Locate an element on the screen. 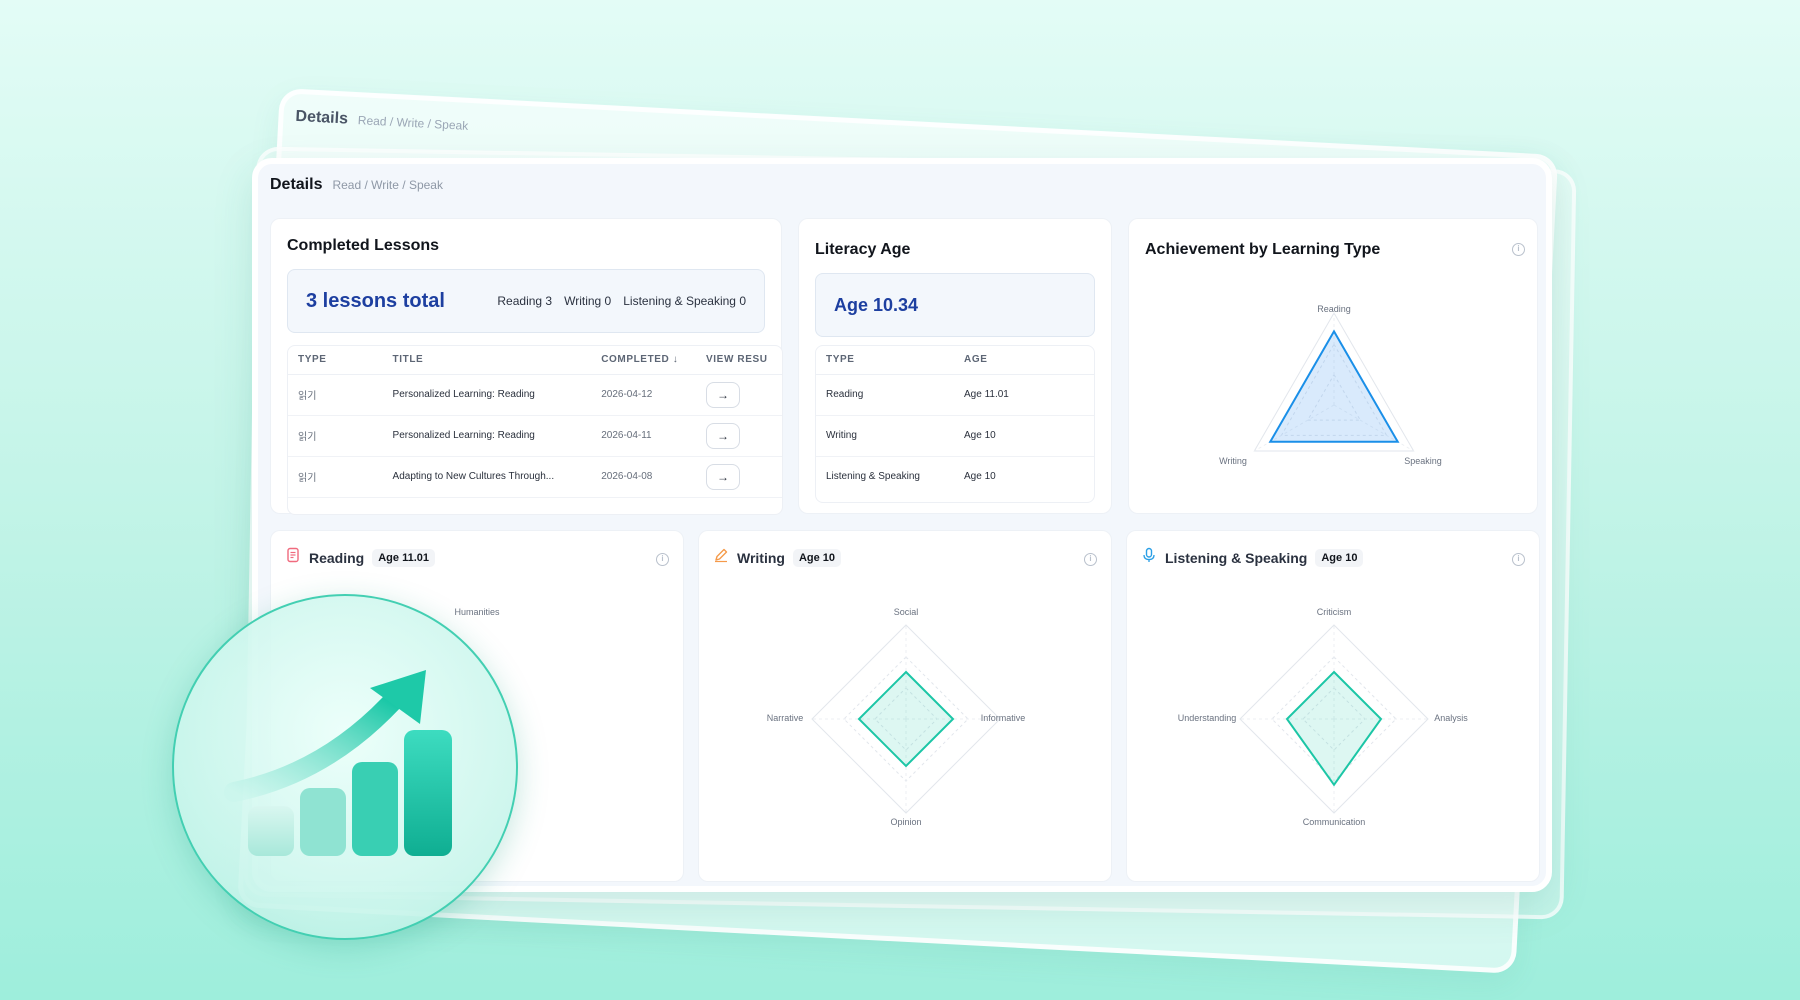 This screenshot has height=1000, width=1800. literacy-table-header: TYPE AGE is located at coordinates (955, 360).